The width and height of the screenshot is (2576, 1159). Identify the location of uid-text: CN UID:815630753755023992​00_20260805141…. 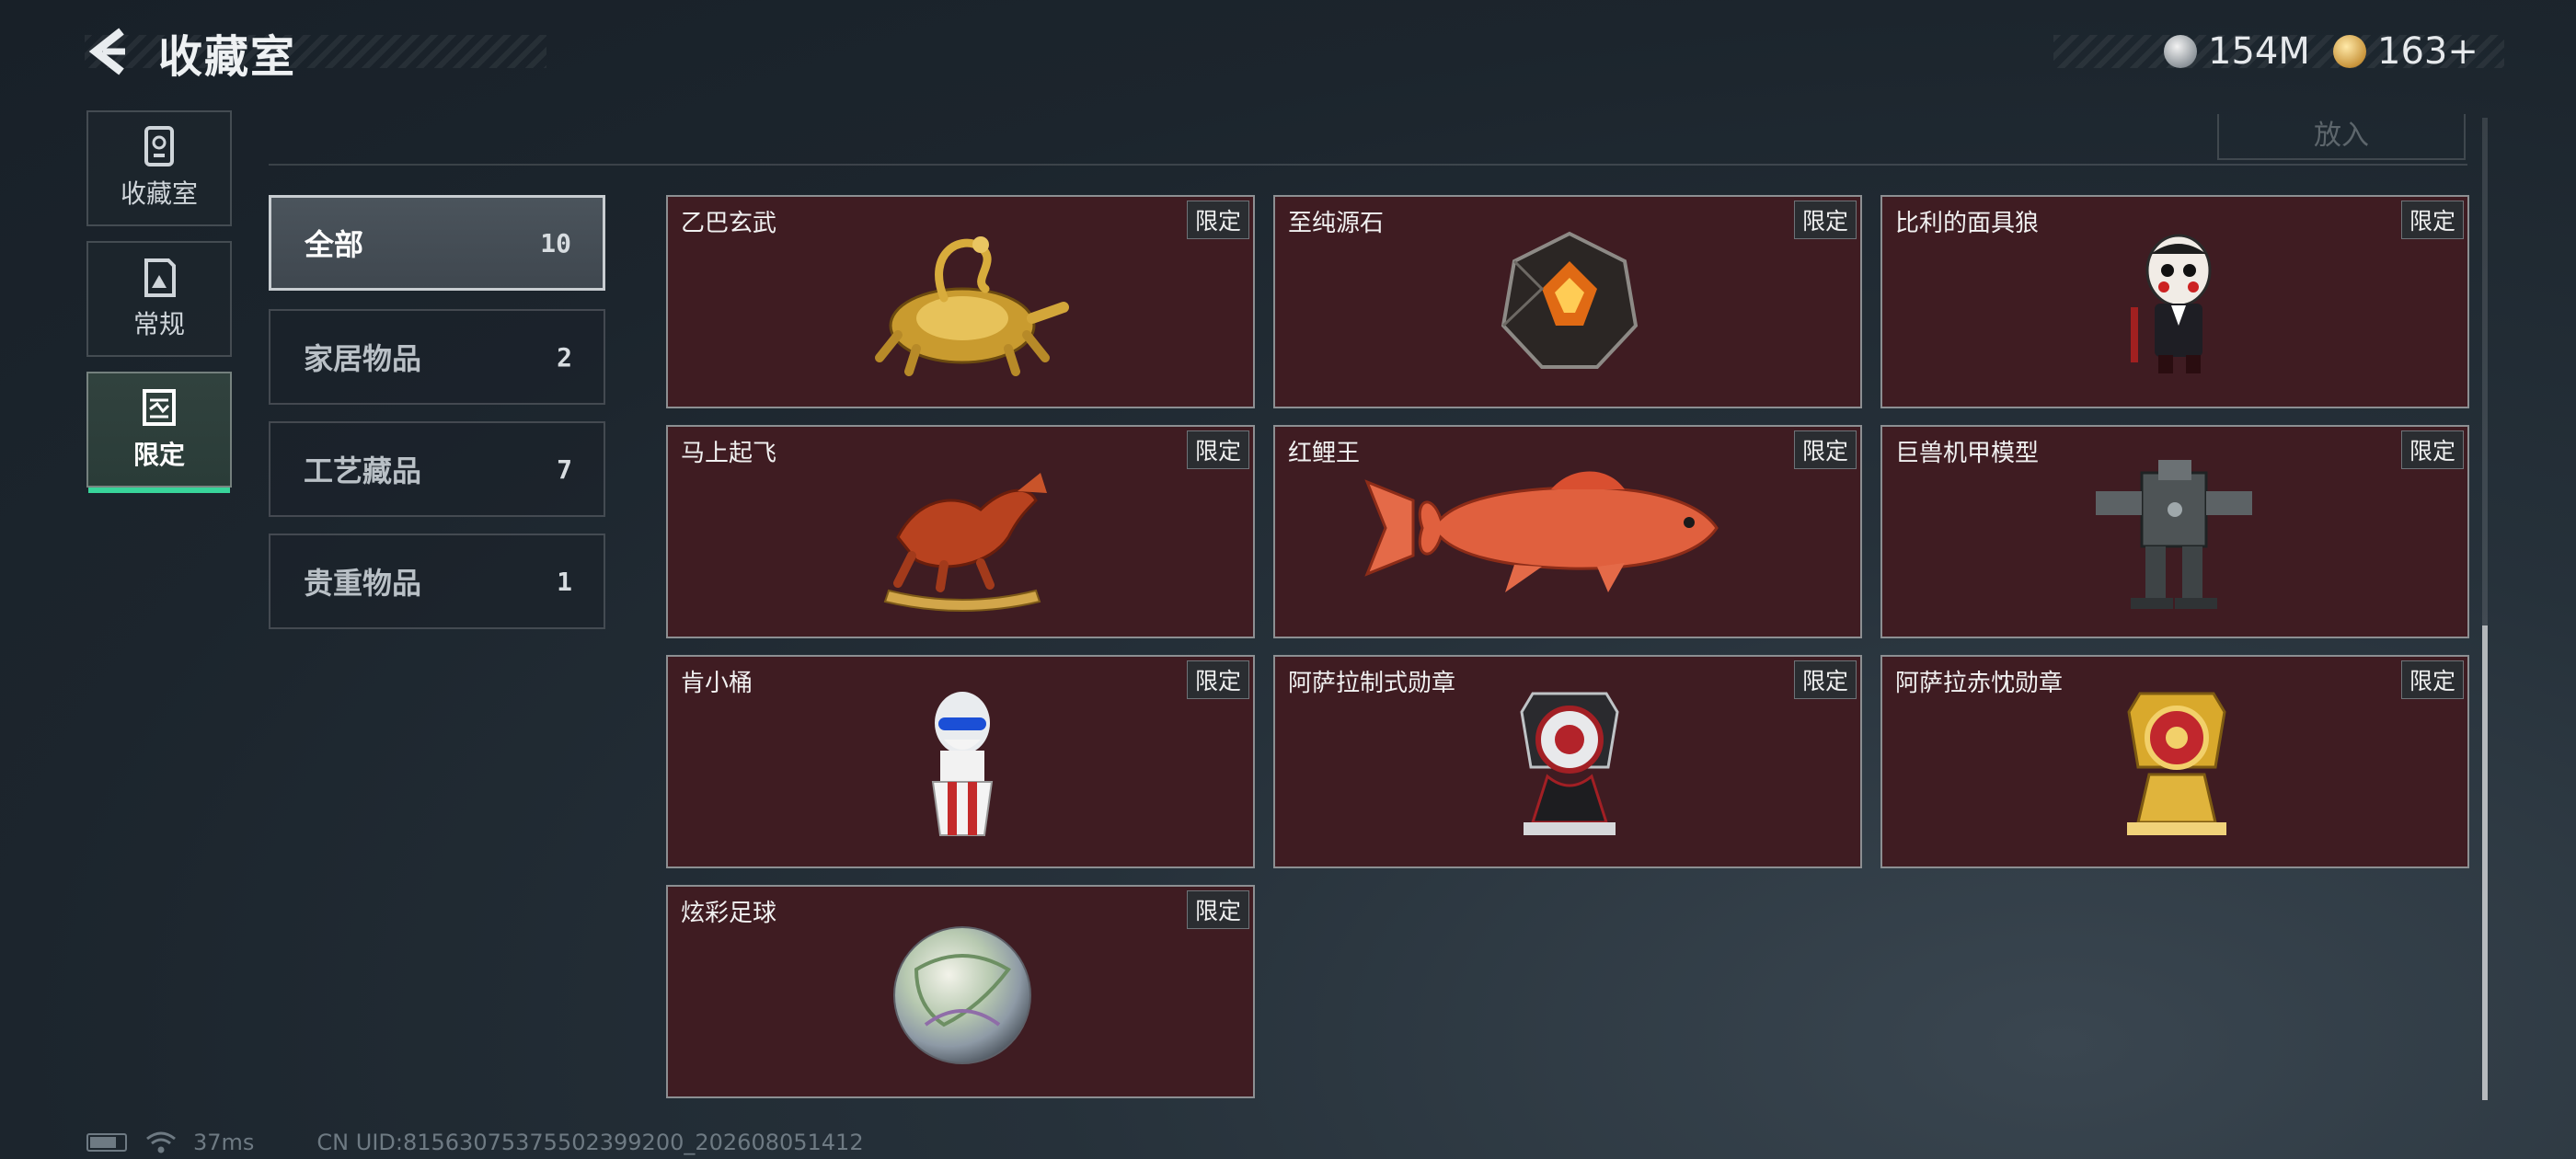
(590, 1142).